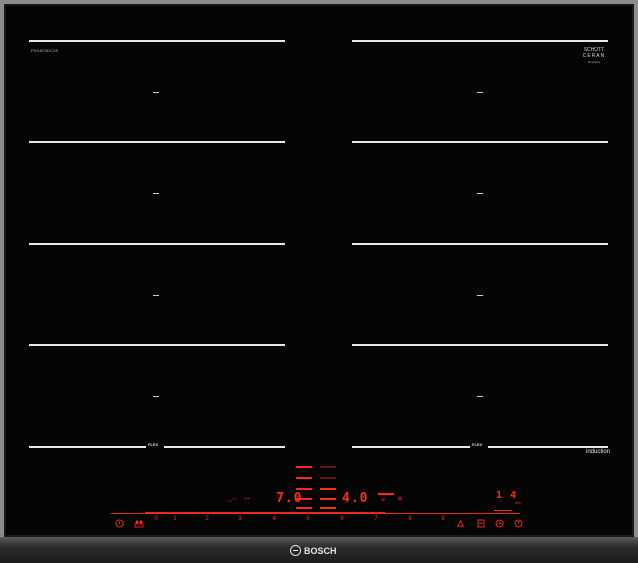 The height and width of the screenshot is (563, 638). I want to click on move-mode-icon: ◡◠, so click(232, 500).